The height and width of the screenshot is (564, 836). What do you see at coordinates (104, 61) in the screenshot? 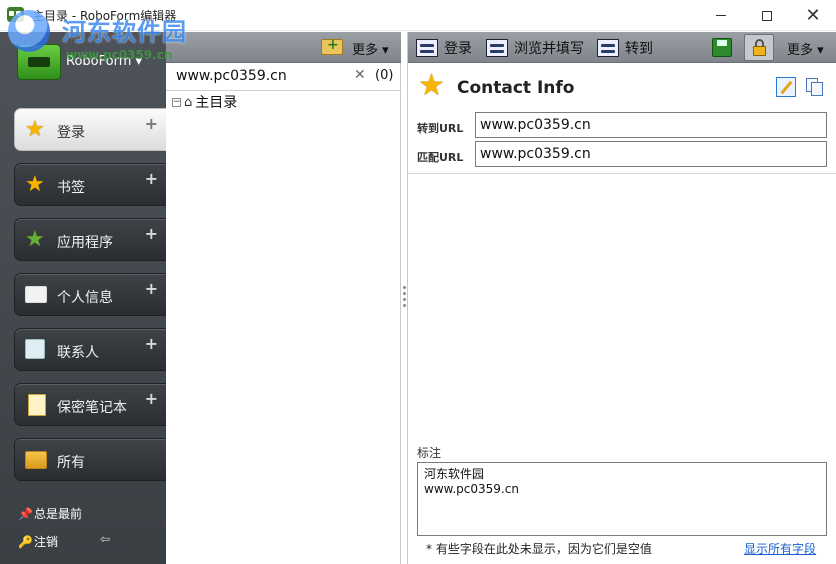
I see `roboform-menu: RoboForm ▾` at bounding box center [104, 61].